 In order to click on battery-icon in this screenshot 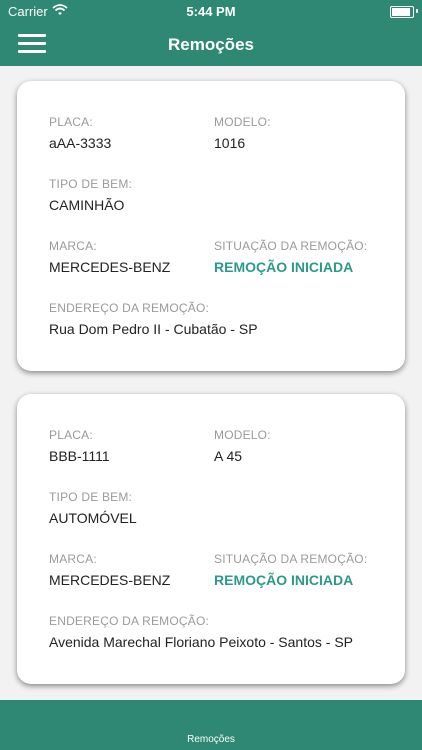, I will do `click(402, 12)`.